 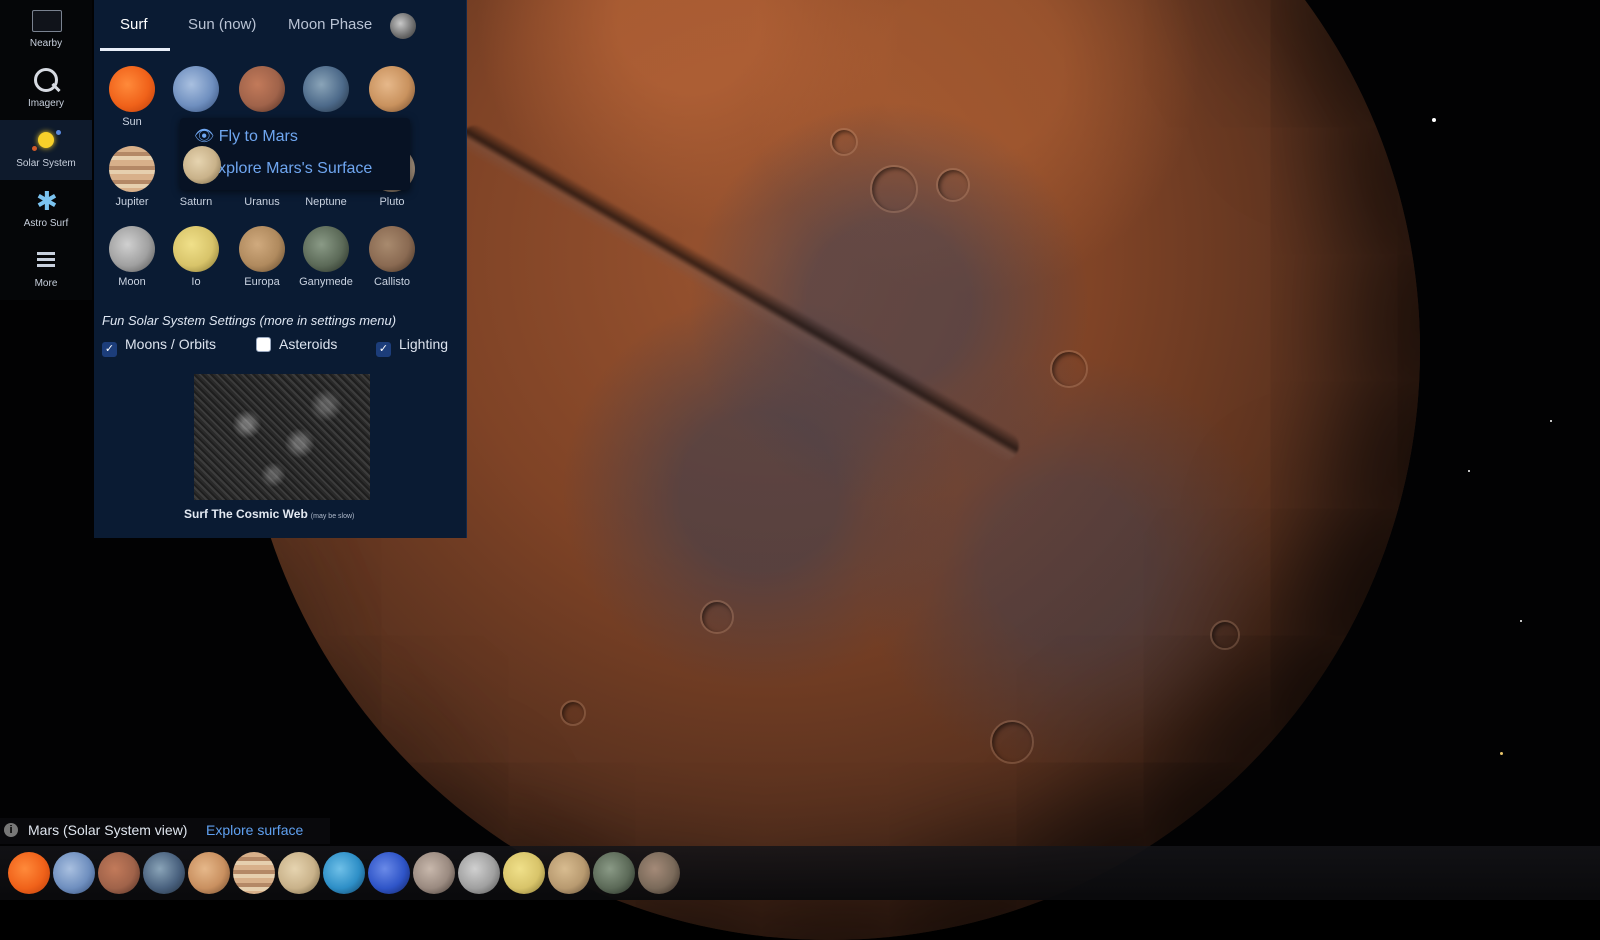 What do you see at coordinates (254, 830) in the screenshot?
I see `explore-surface-link: Explore surface` at bounding box center [254, 830].